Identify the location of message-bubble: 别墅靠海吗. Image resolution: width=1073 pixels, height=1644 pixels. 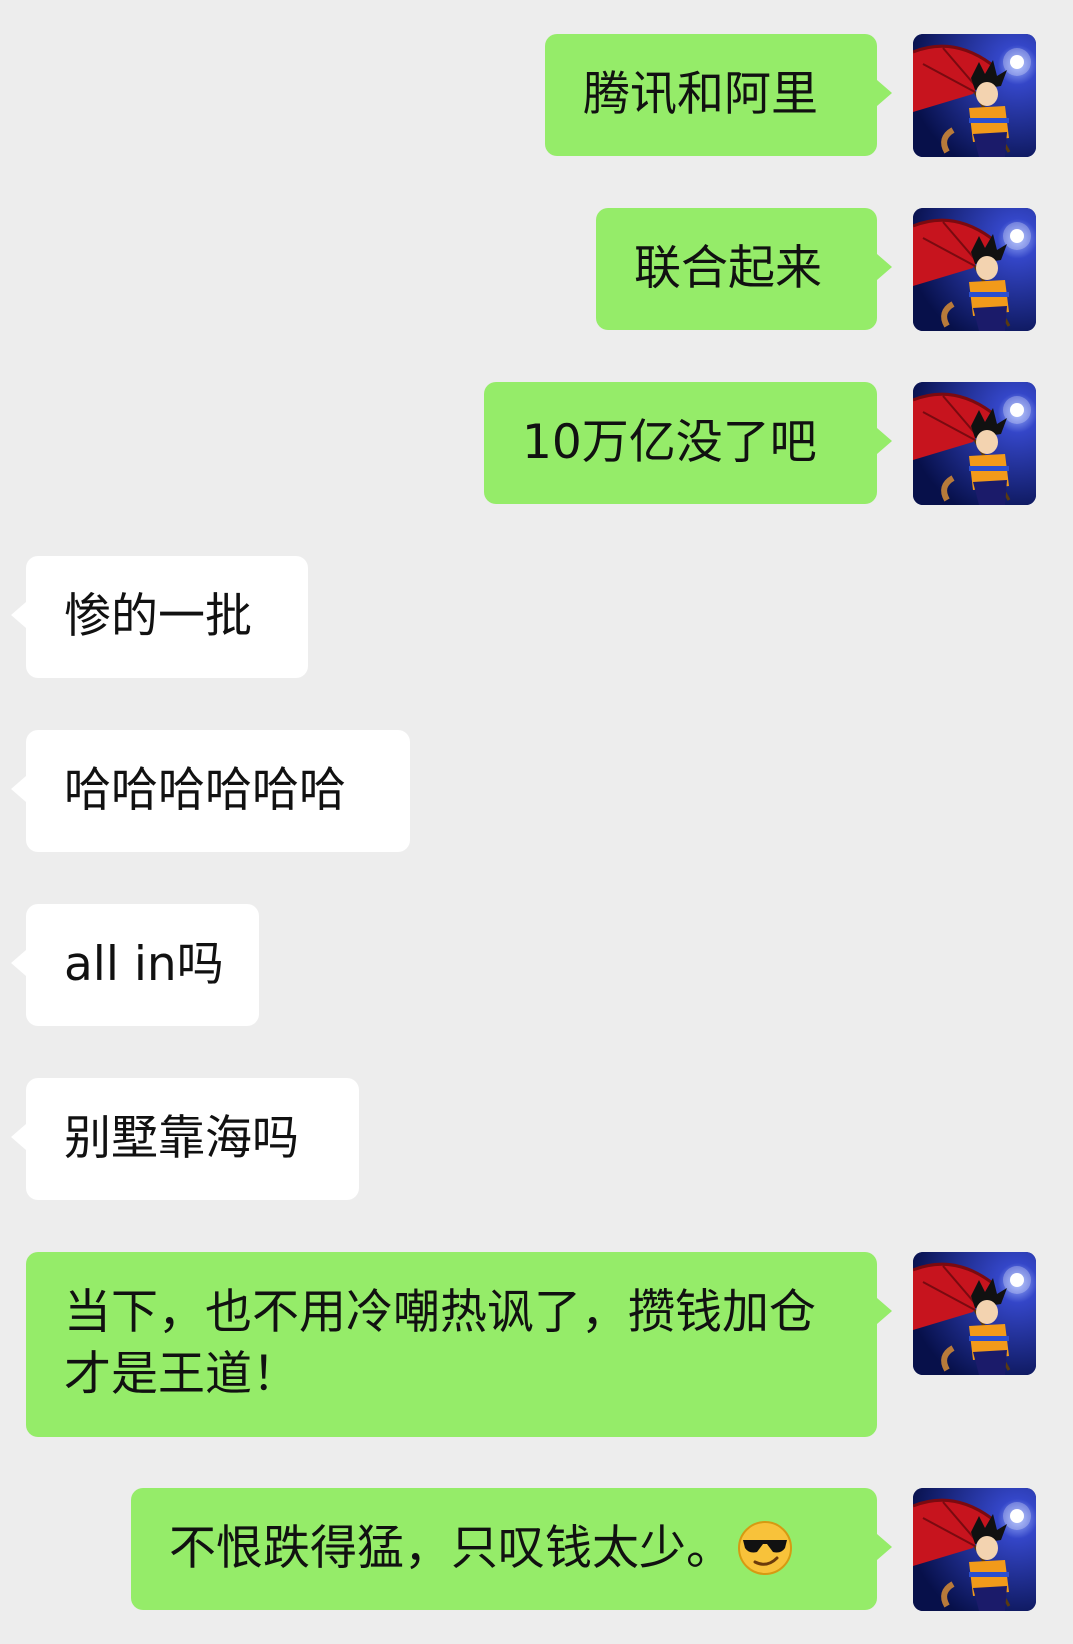
(185, 1139).